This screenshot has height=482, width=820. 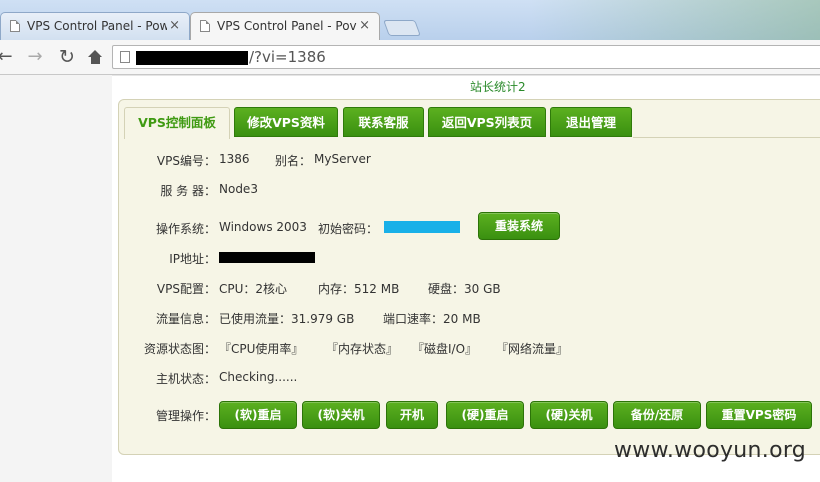 What do you see at coordinates (710, 450) in the screenshot?
I see `watermark: www.wooyun.org` at bounding box center [710, 450].